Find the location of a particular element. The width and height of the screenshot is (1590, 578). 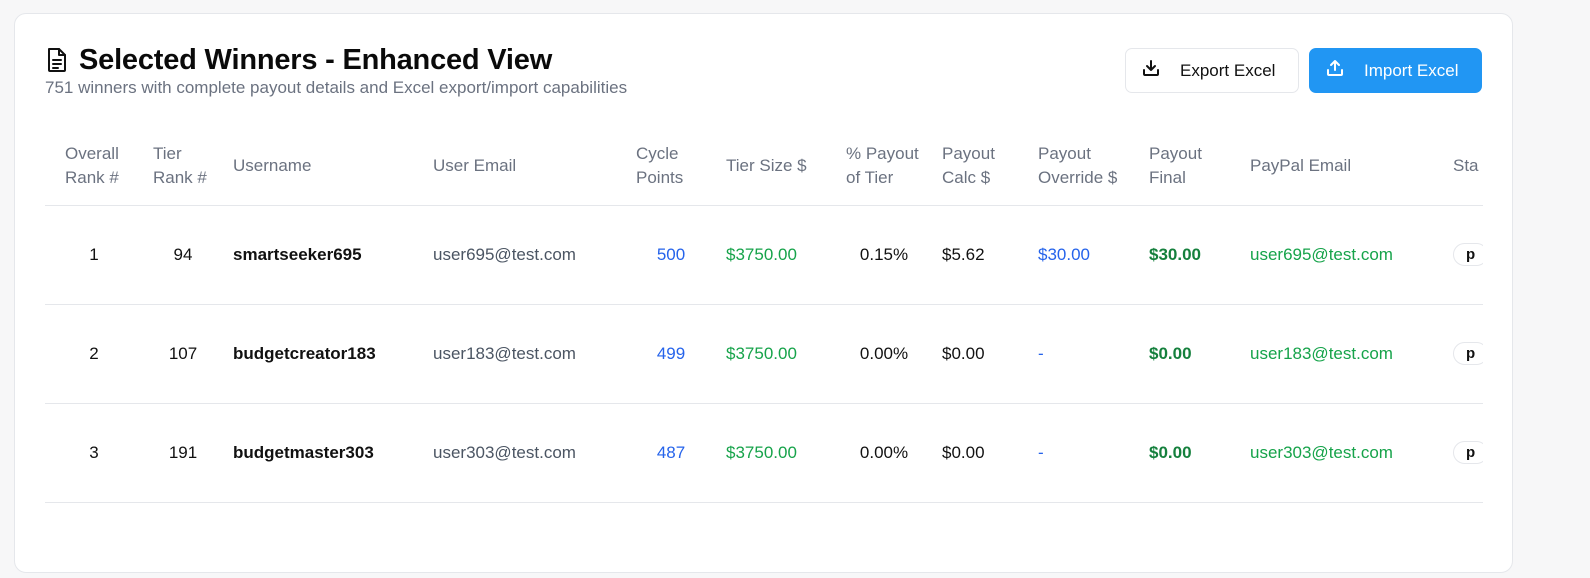

payout-pct-cell: 0.15% is located at coordinates (884, 255).